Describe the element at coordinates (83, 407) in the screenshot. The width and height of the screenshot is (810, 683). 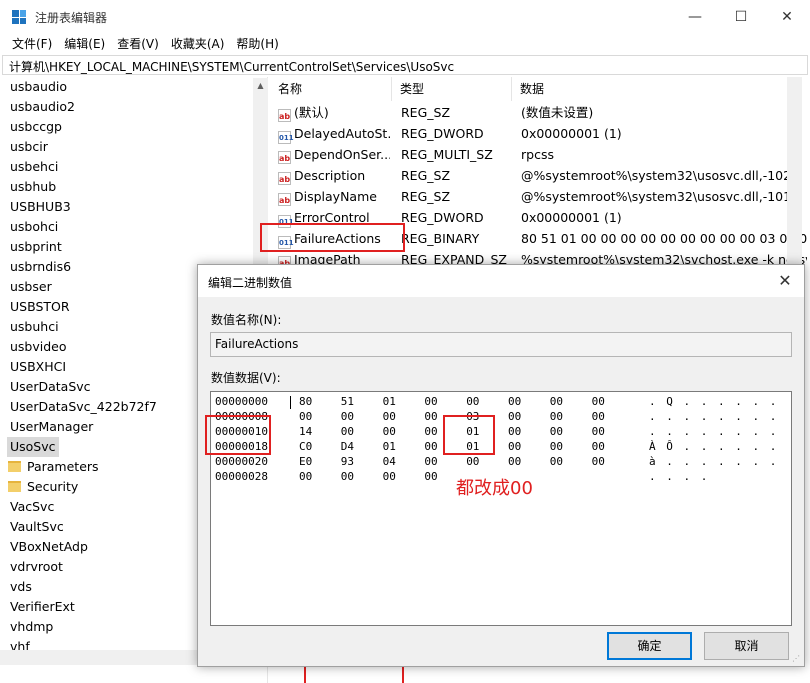
I see `tree-item: UserDataSvc_422b72f7` at that location.